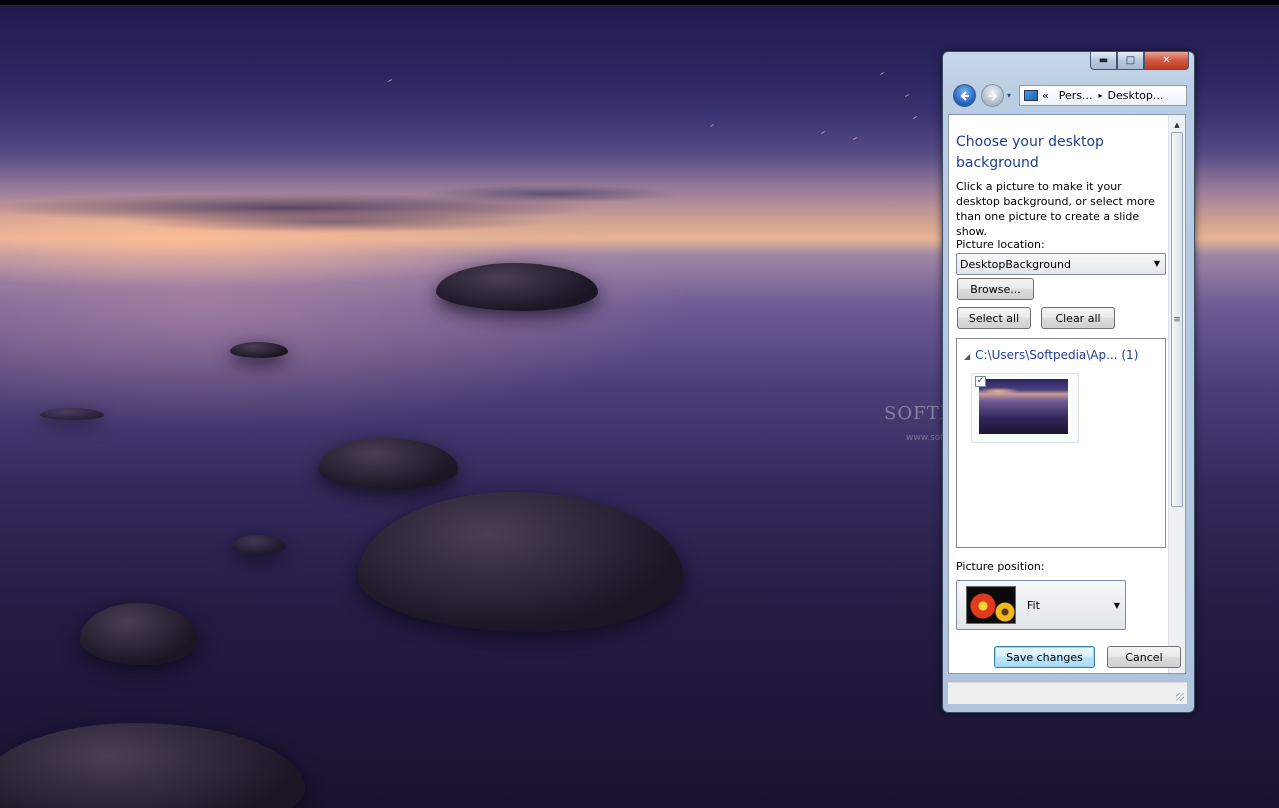 The height and width of the screenshot is (808, 1279). I want to click on picture-thumbnail: ✓, so click(1025, 408).